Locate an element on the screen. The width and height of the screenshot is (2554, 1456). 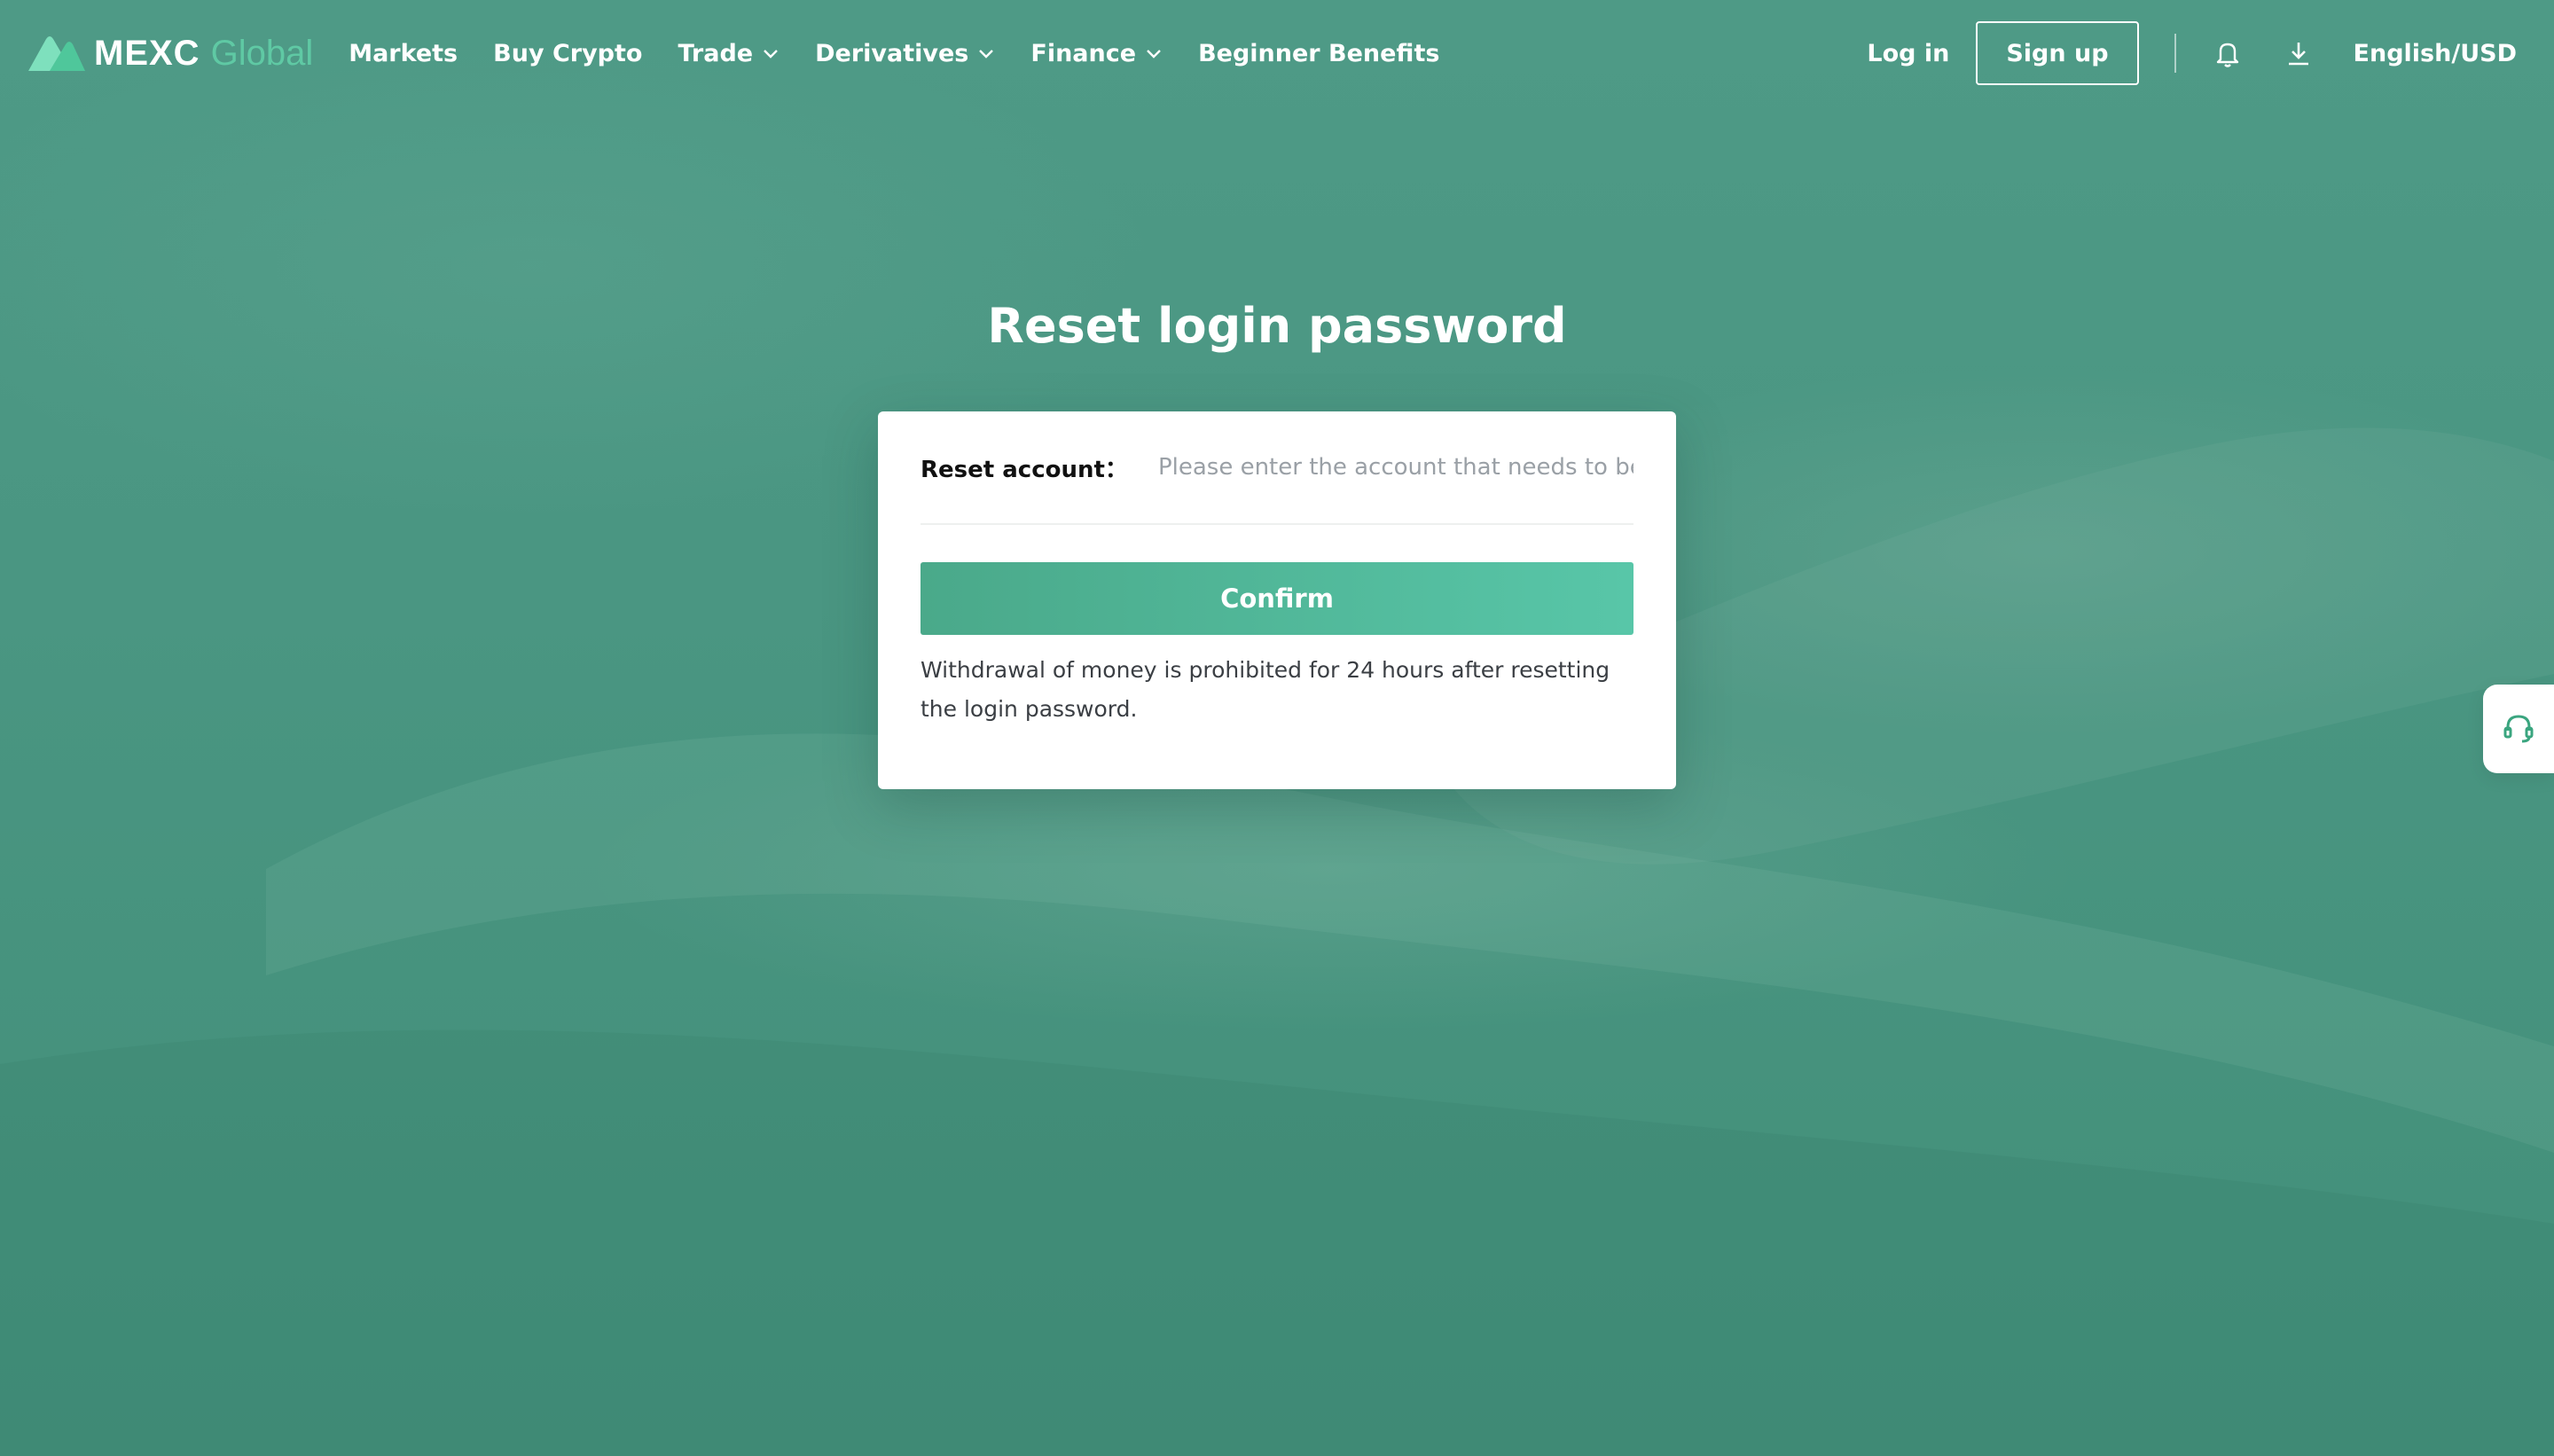
nav-beginner-benefits-label: Beginner Benefits is located at coordinates (1319, 53).